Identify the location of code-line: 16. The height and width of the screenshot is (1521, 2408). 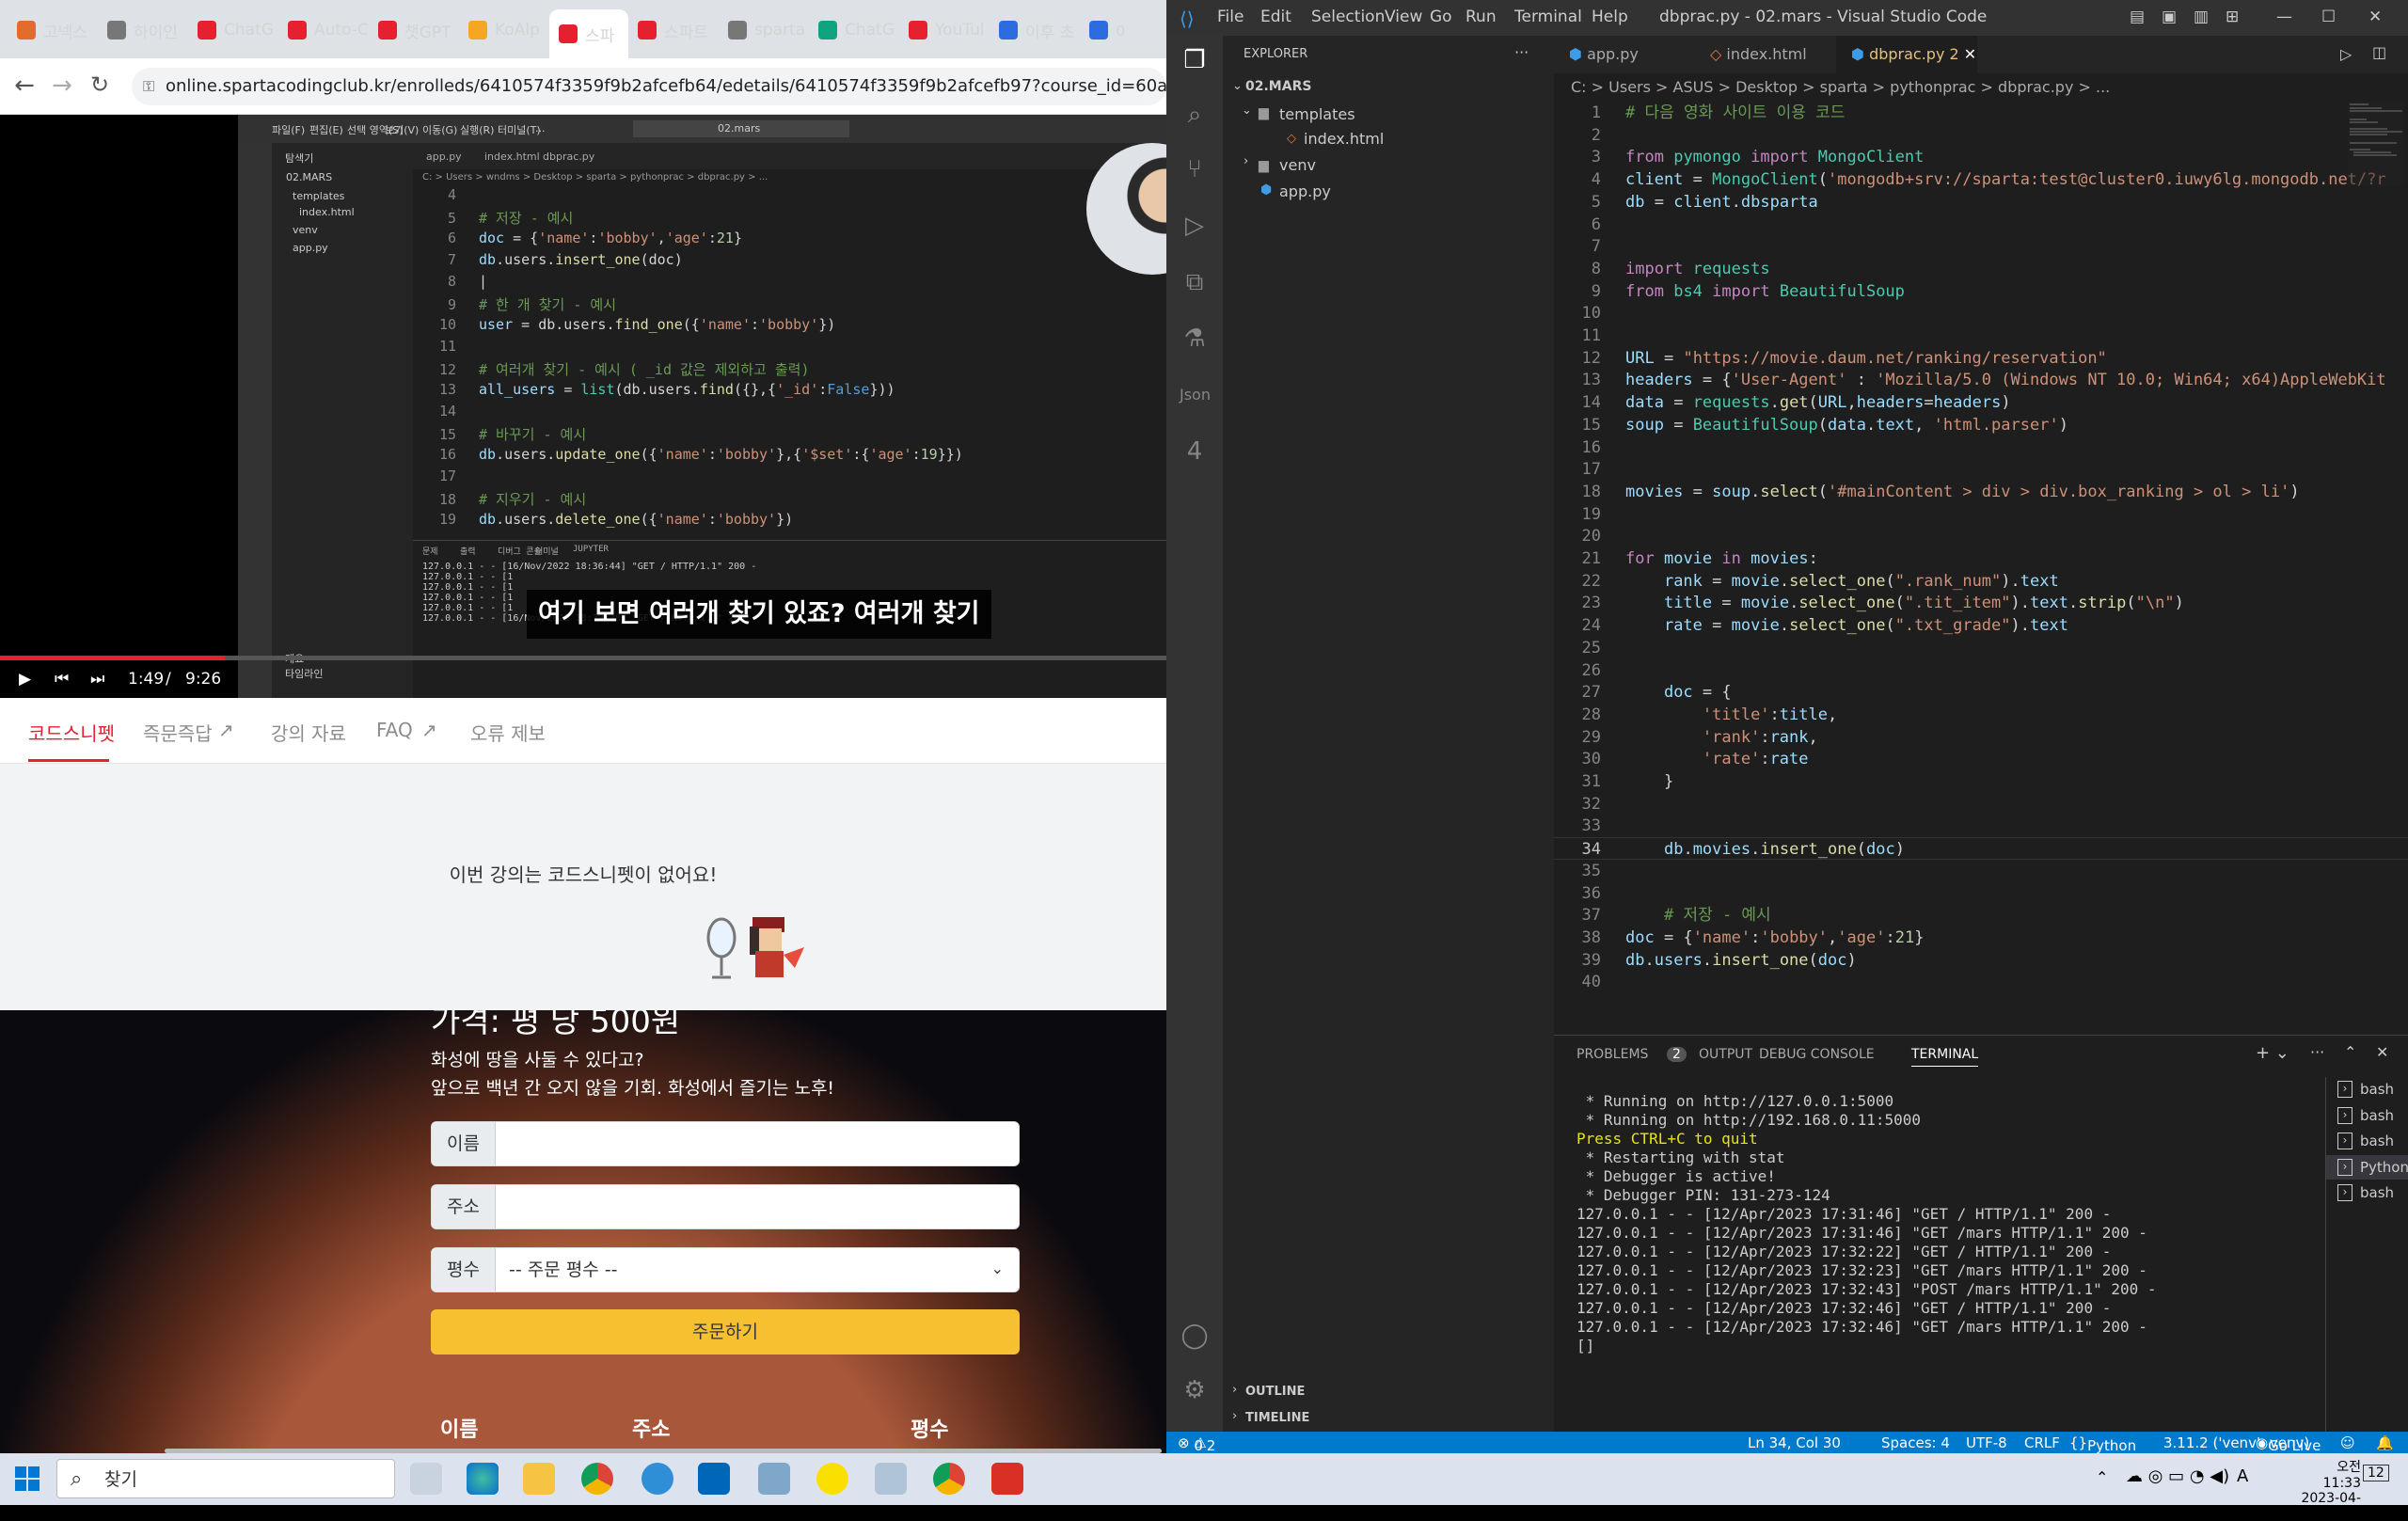
(1981, 448).